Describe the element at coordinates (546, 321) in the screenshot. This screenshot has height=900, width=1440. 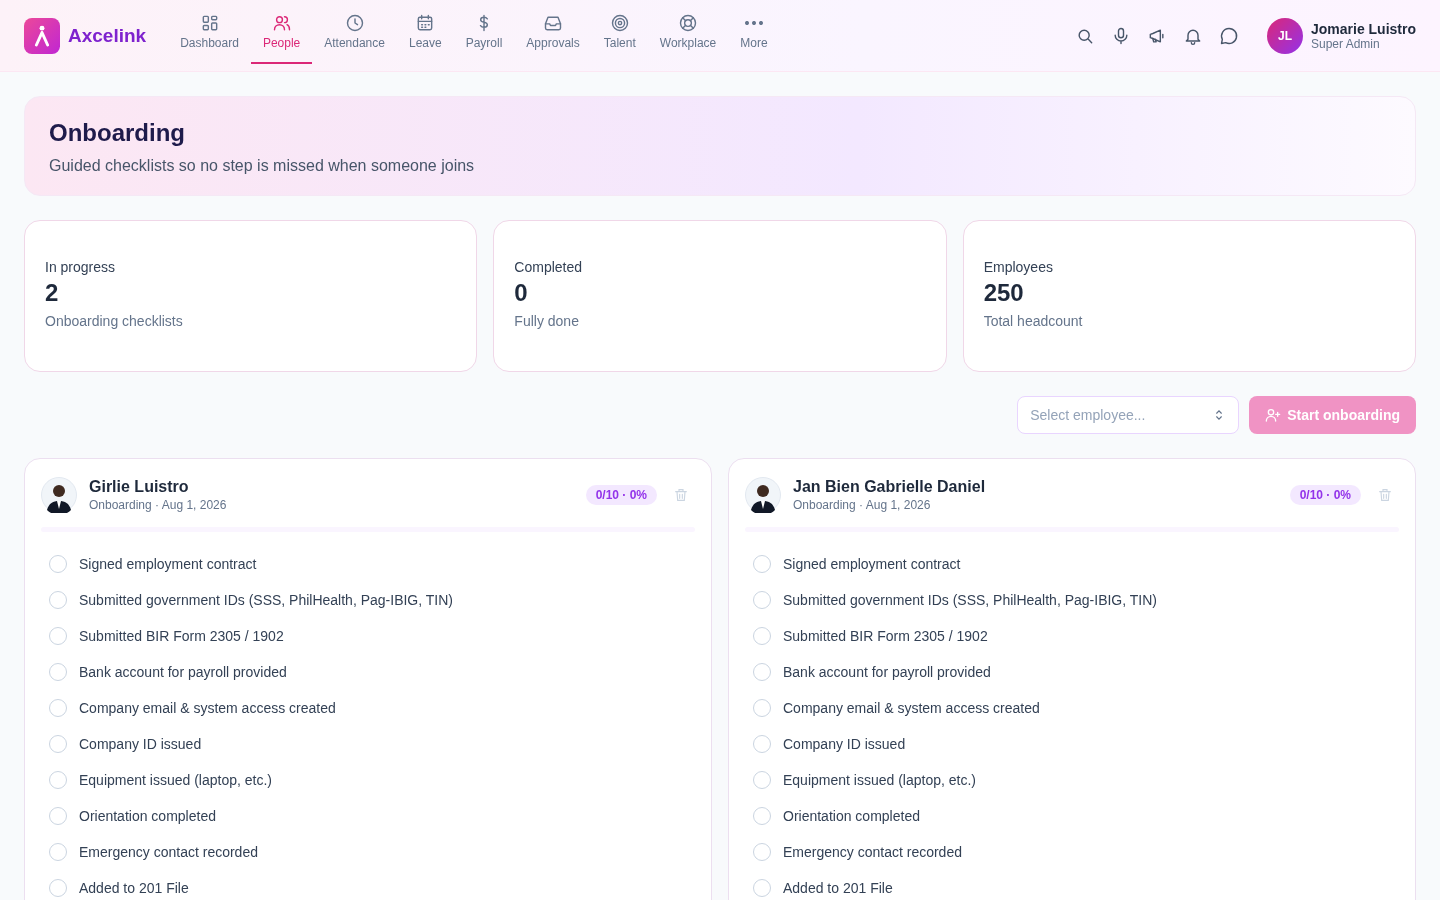
I see `stat-caption: Fully done` at that location.